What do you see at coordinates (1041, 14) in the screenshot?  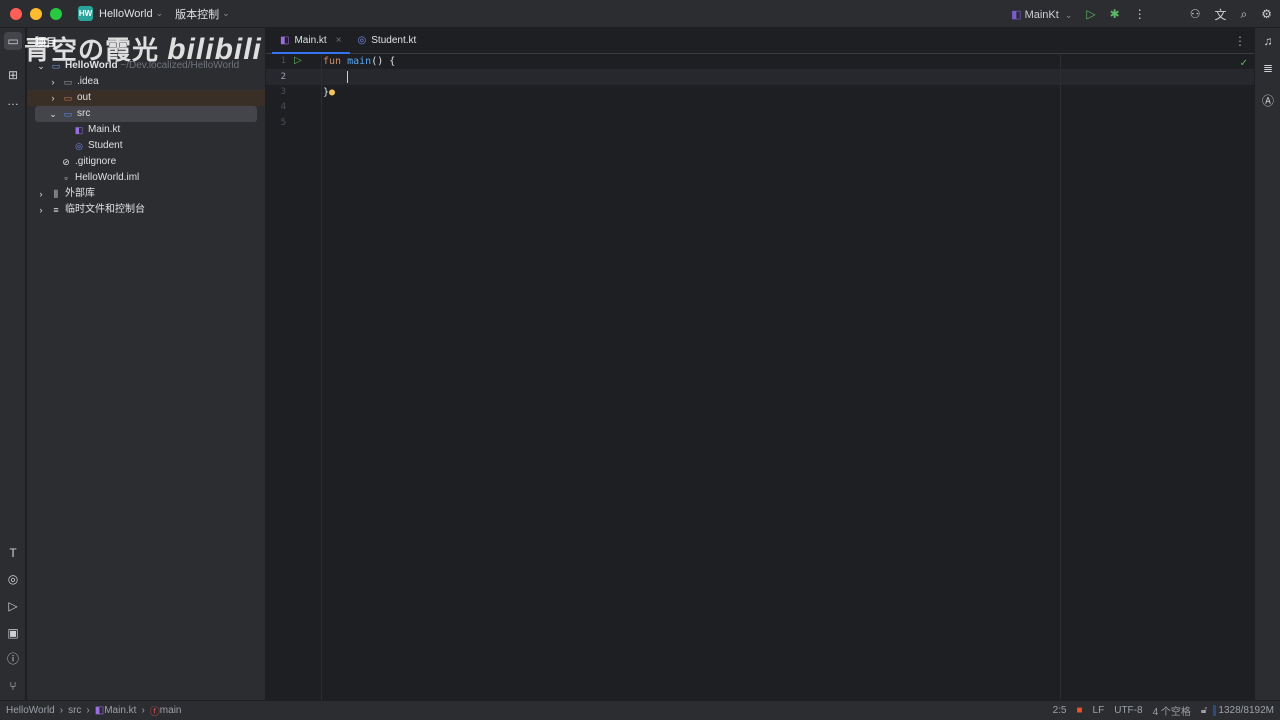 I see `run-config-selector: ◧ MainKt ⌄` at bounding box center [1041, 14].